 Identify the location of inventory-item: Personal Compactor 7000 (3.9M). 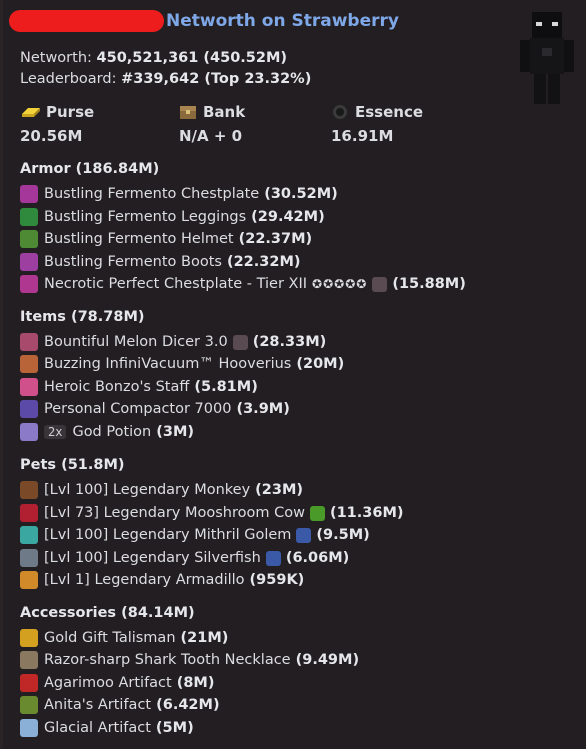
(155, 409).